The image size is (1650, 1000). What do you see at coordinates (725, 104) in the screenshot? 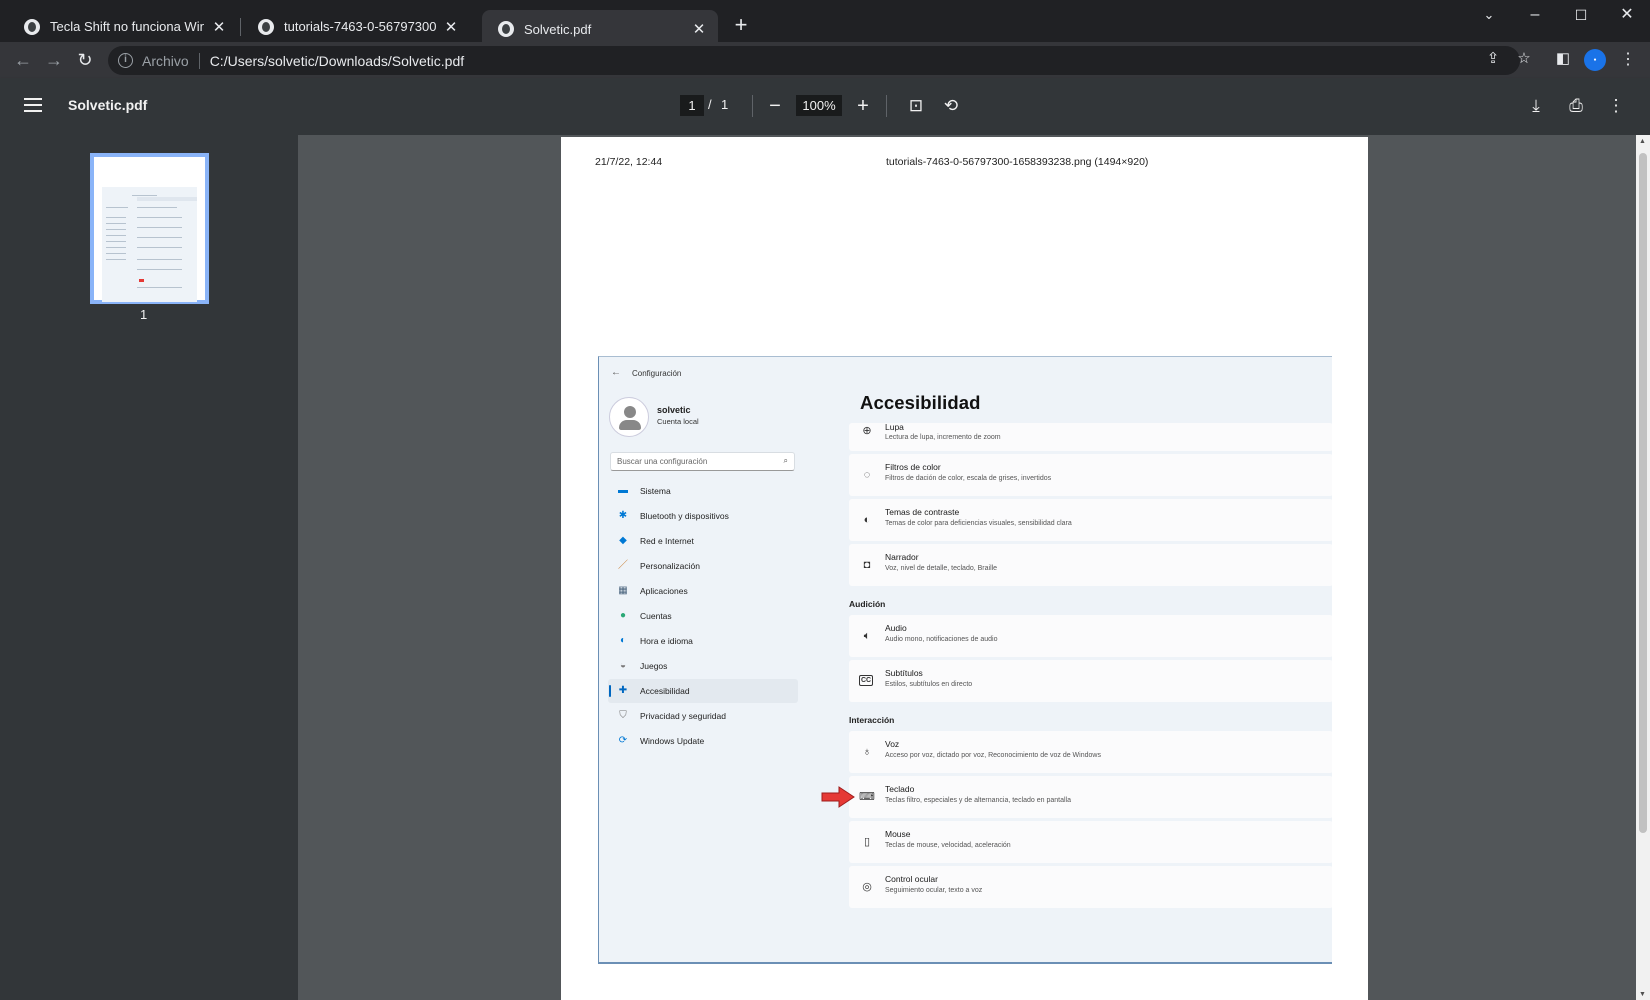
I see `page-total: 1` at bounding box center [725, 104].